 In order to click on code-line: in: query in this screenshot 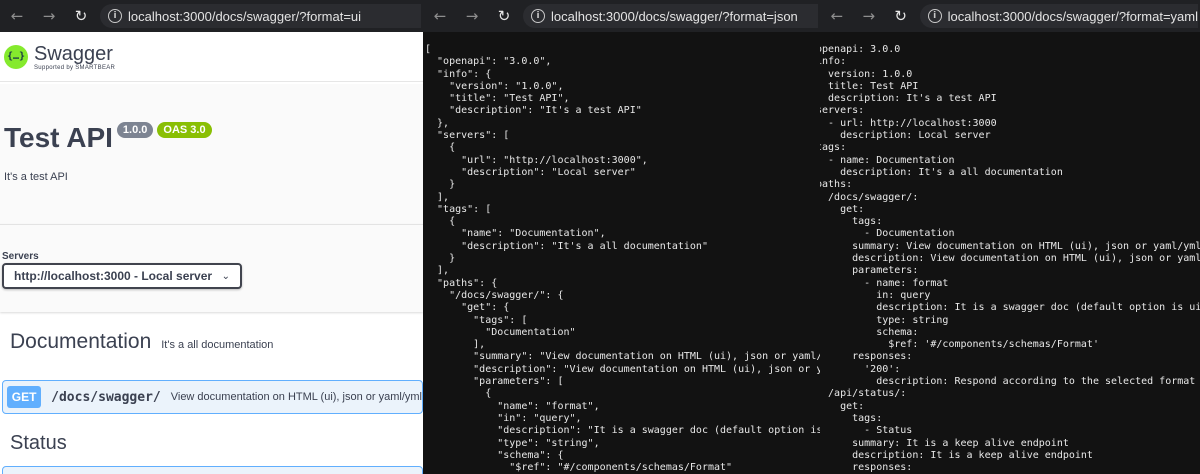, I will do `click(875, 295)`.